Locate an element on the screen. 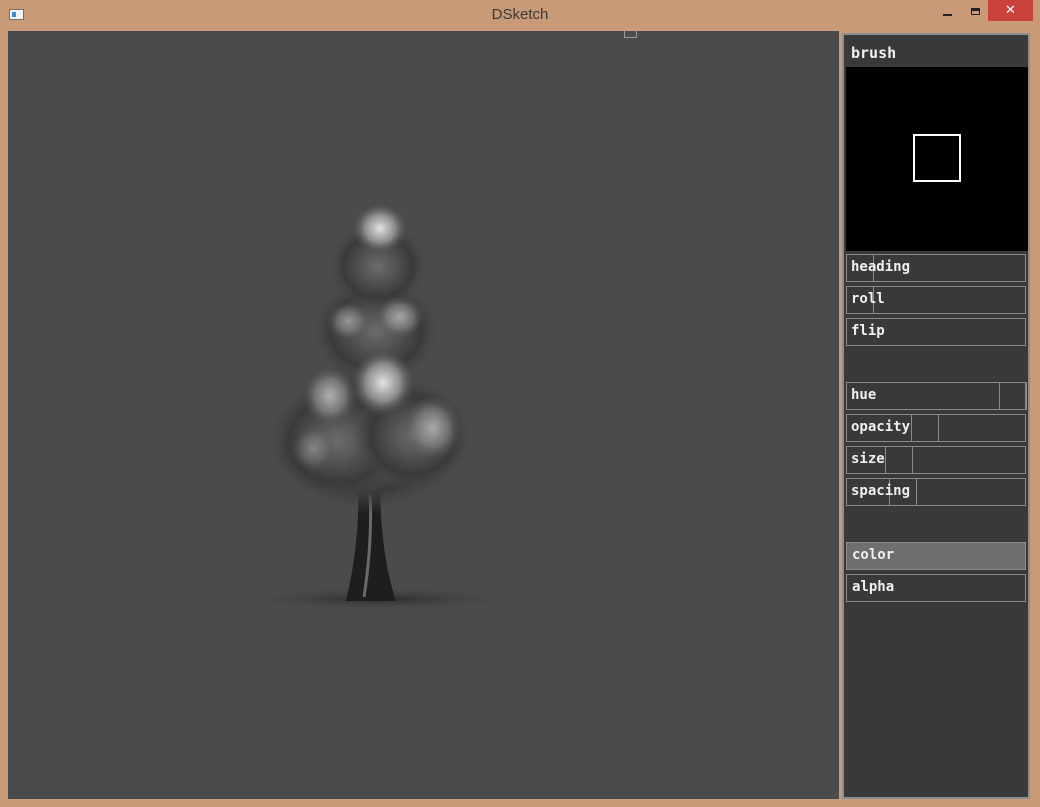 The width and height of the screenshot is (1040, 807). opacity-slider: opacity is located at coordinates (936, 428).